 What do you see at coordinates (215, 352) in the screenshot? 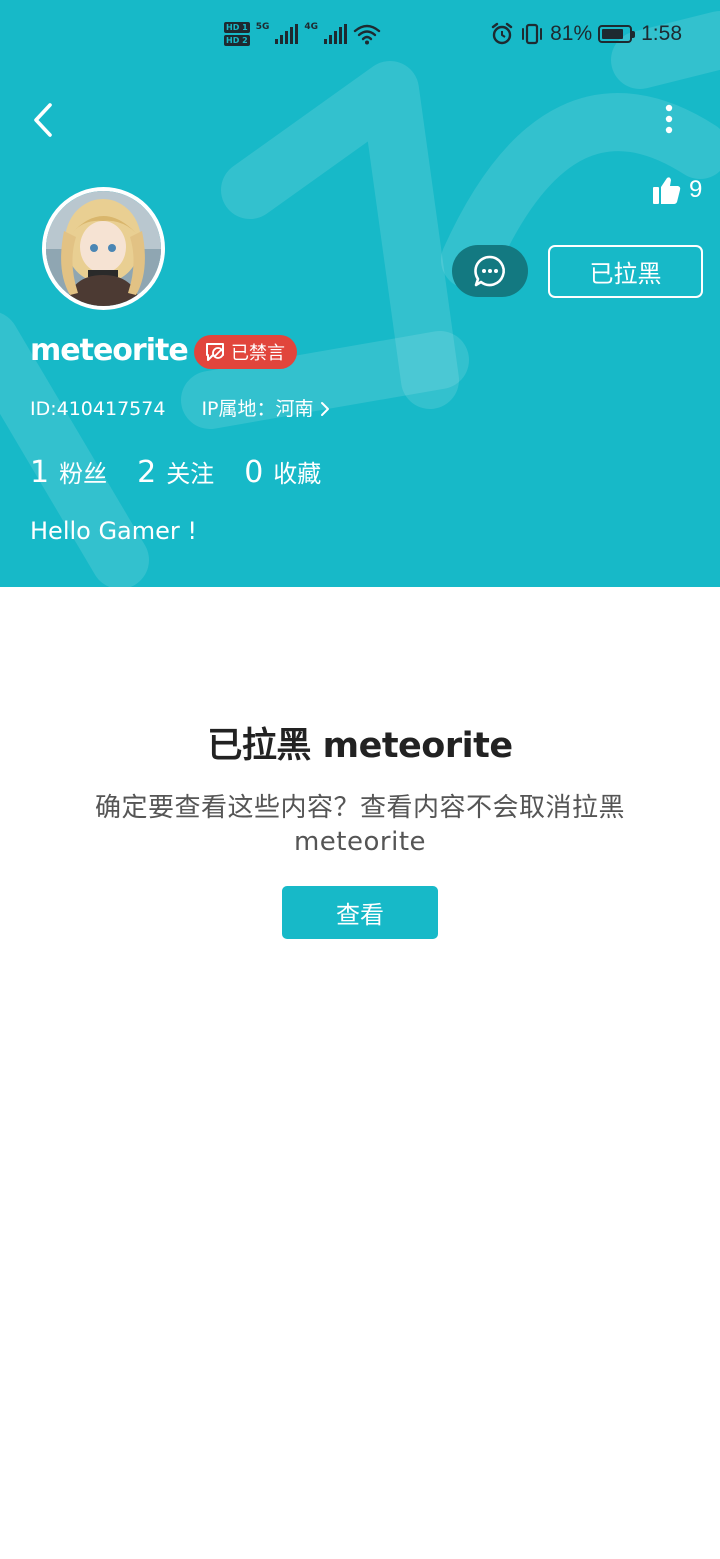
I see `muted-chat-icon` at bounding box center [215, 352].